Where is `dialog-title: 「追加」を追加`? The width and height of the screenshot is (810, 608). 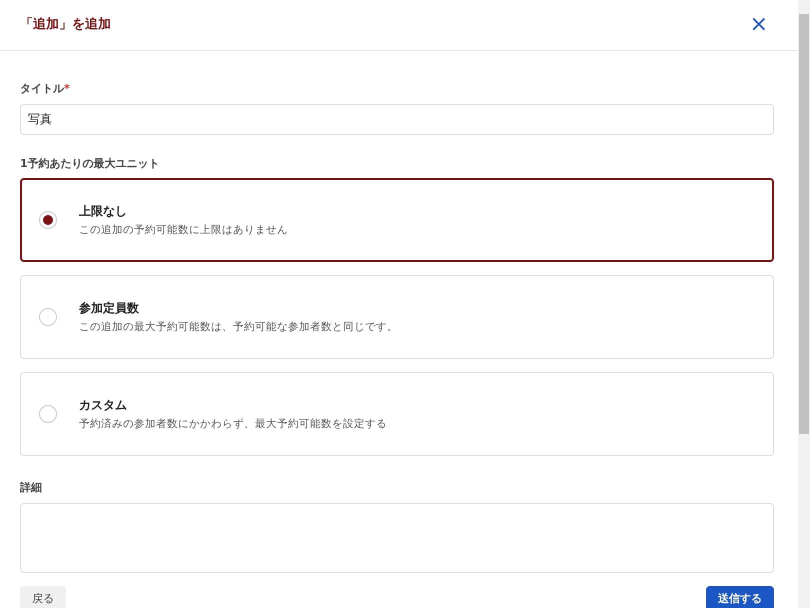 dialog-title: 「追加」を追加 is located at coordinates (65, 25).